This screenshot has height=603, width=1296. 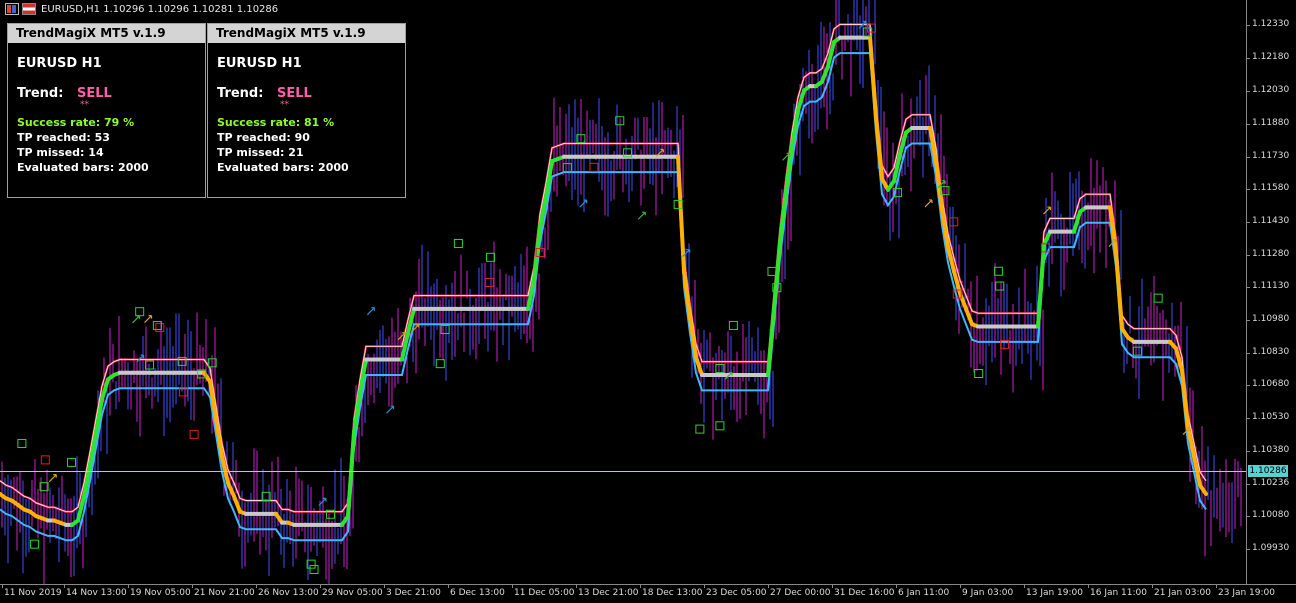 I want to click on panel-success-rate: Success rate: 81 %, so click(x=276, y=122).